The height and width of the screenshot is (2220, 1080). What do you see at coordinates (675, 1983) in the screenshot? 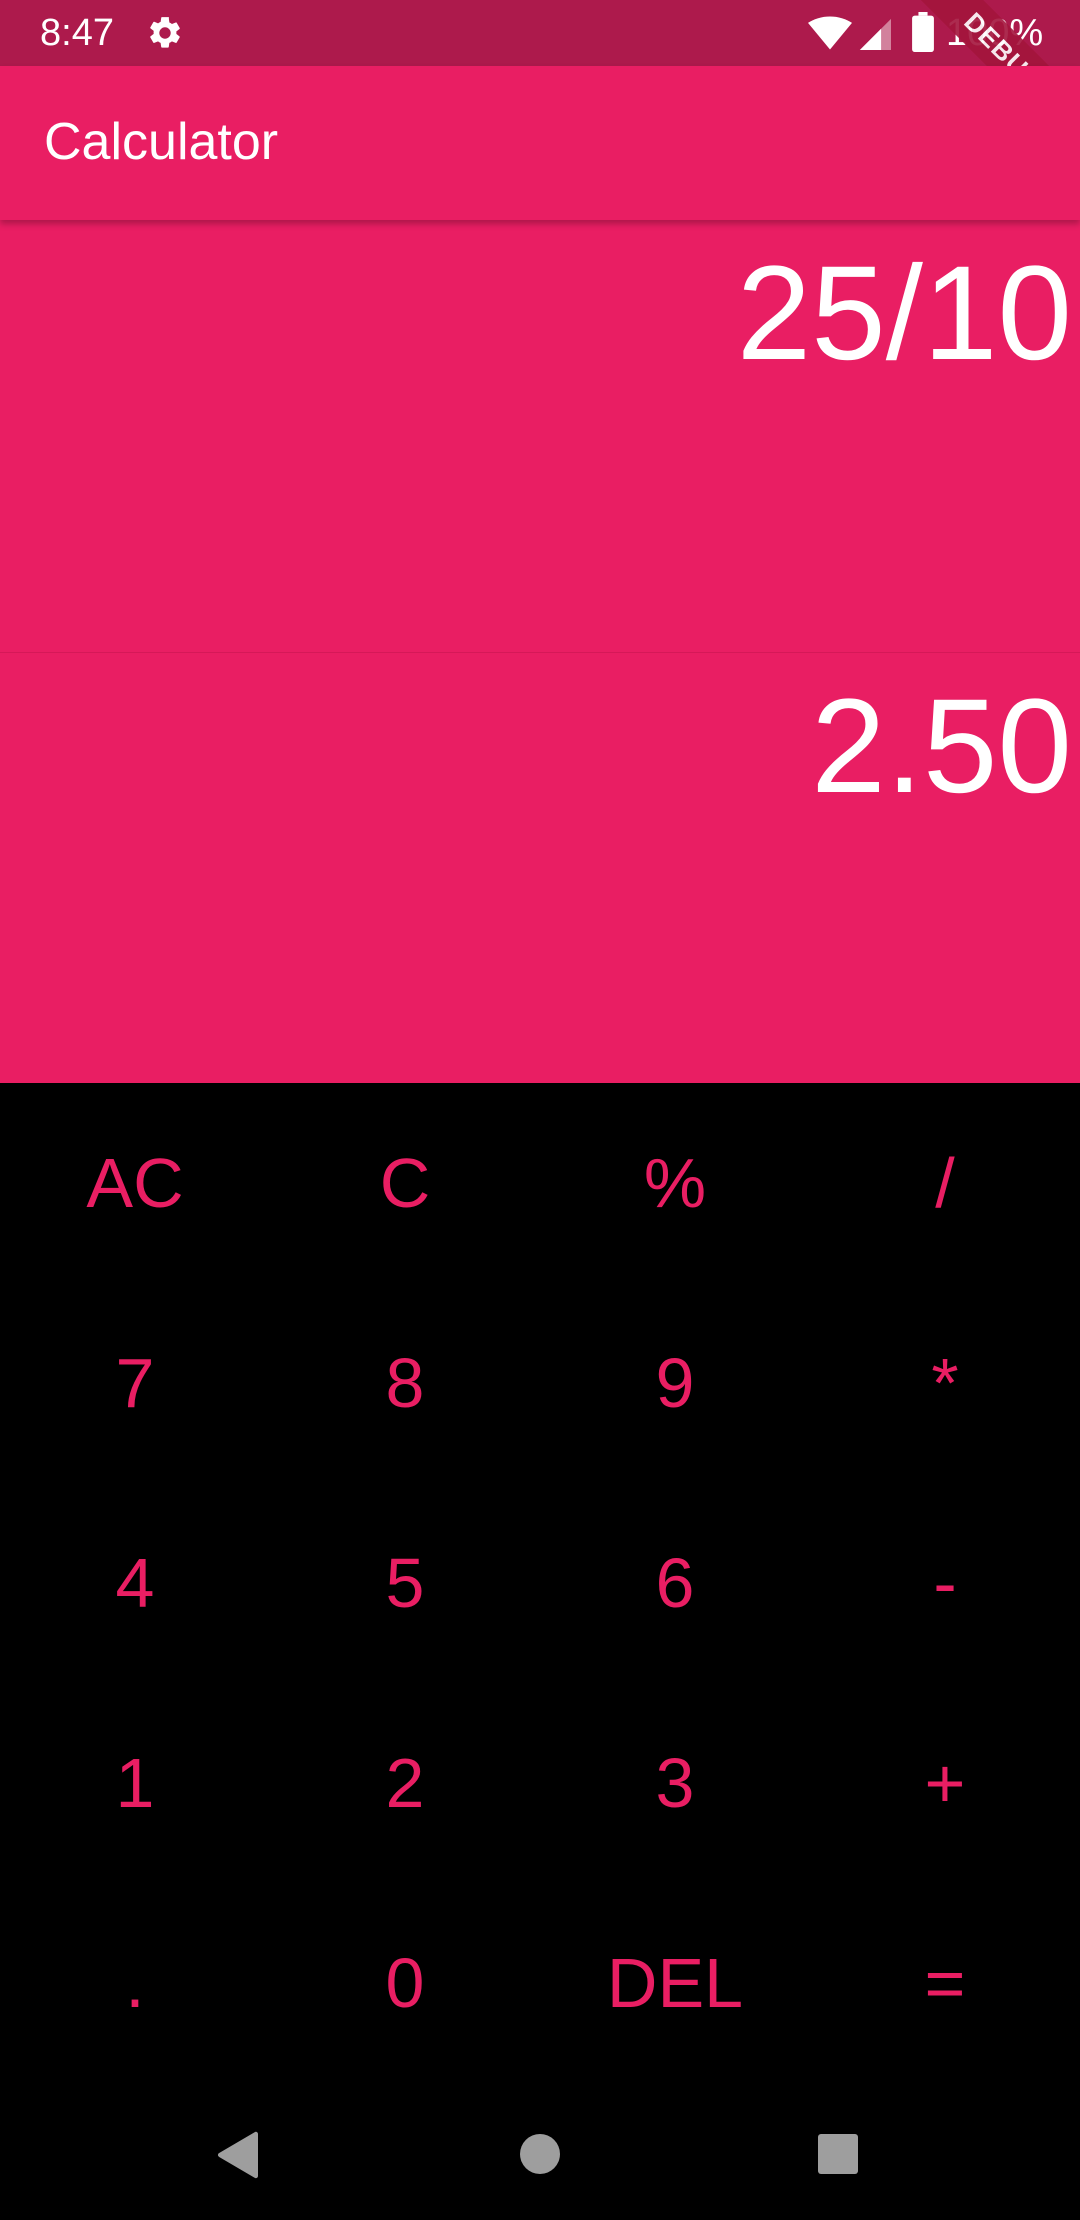
I see `key-delete: DEL` at bounding box center [675, 1983].